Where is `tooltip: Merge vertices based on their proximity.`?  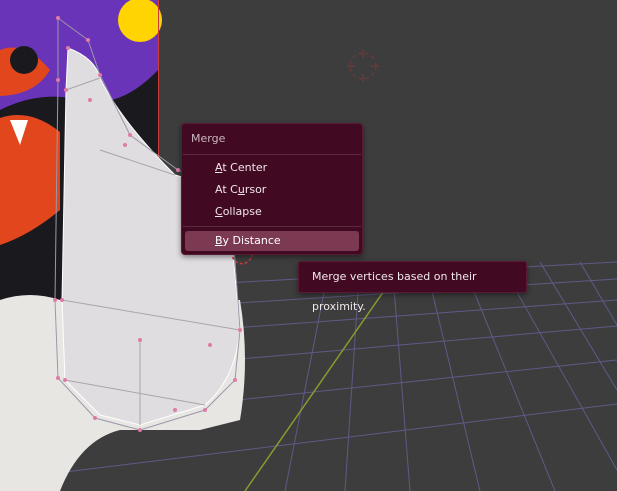
tooltip: Merge vertices based on their proximity. is located at coordinates (412, 287).